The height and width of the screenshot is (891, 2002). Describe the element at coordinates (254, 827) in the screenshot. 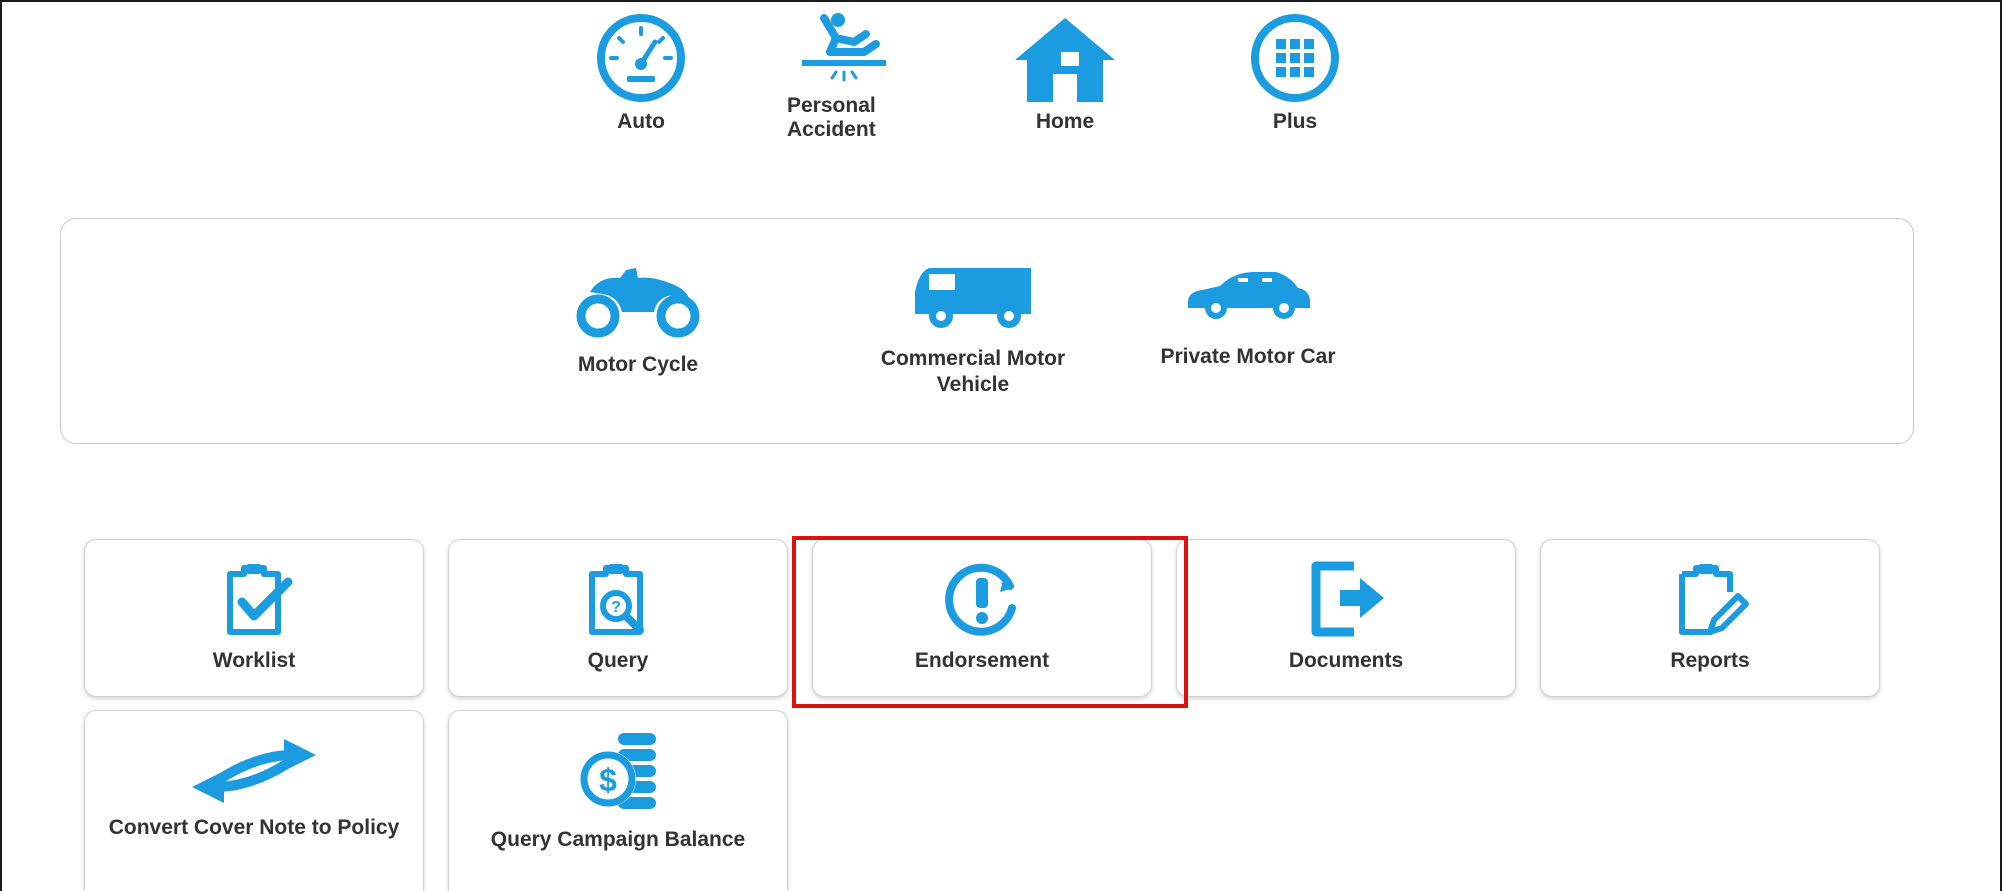

I see `tile-convert-cover-note-label: Convert Cover Note to Policy` at that location.